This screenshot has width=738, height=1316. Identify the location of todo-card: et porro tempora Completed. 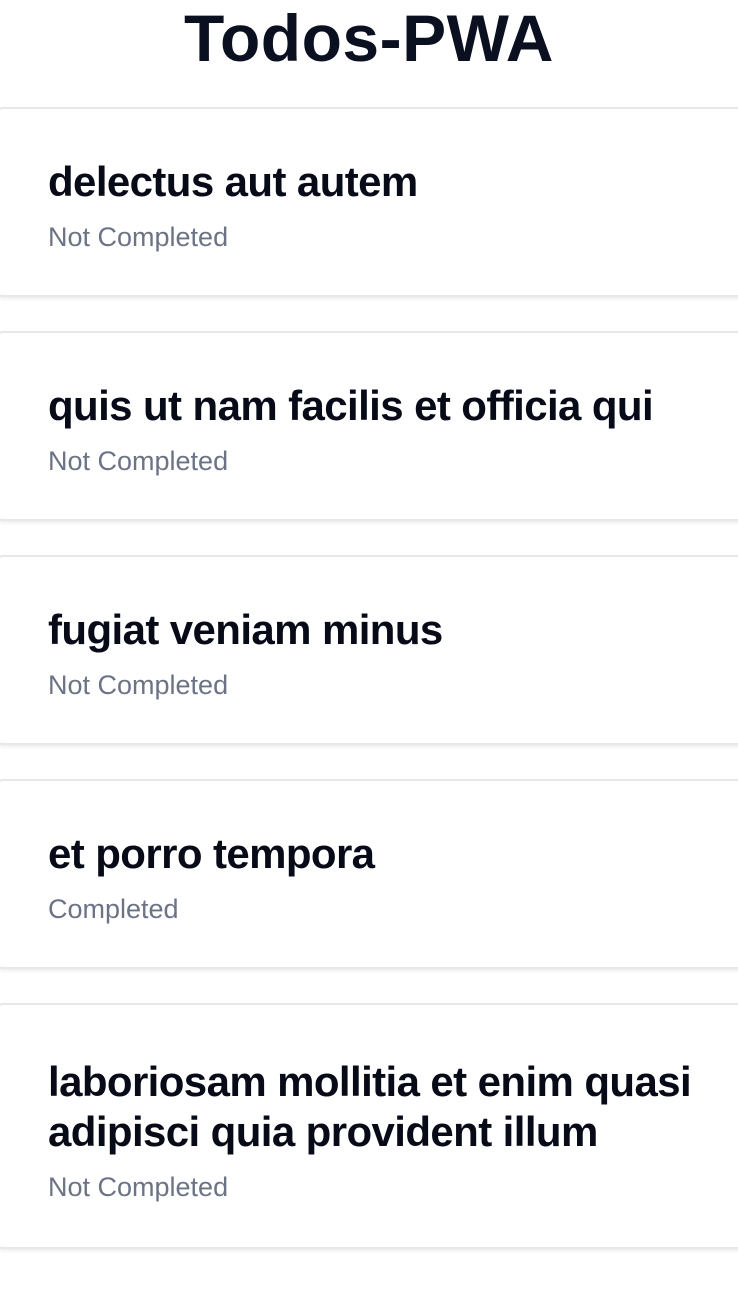
(369, 874).